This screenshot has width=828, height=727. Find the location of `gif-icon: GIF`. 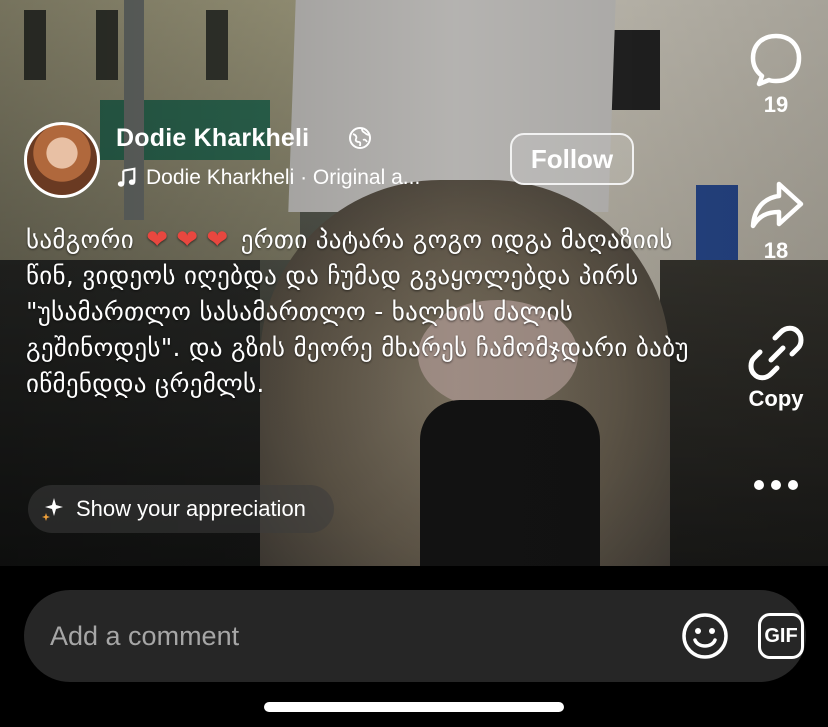

gif-icon: GIF is located at coordinates (781, 636).